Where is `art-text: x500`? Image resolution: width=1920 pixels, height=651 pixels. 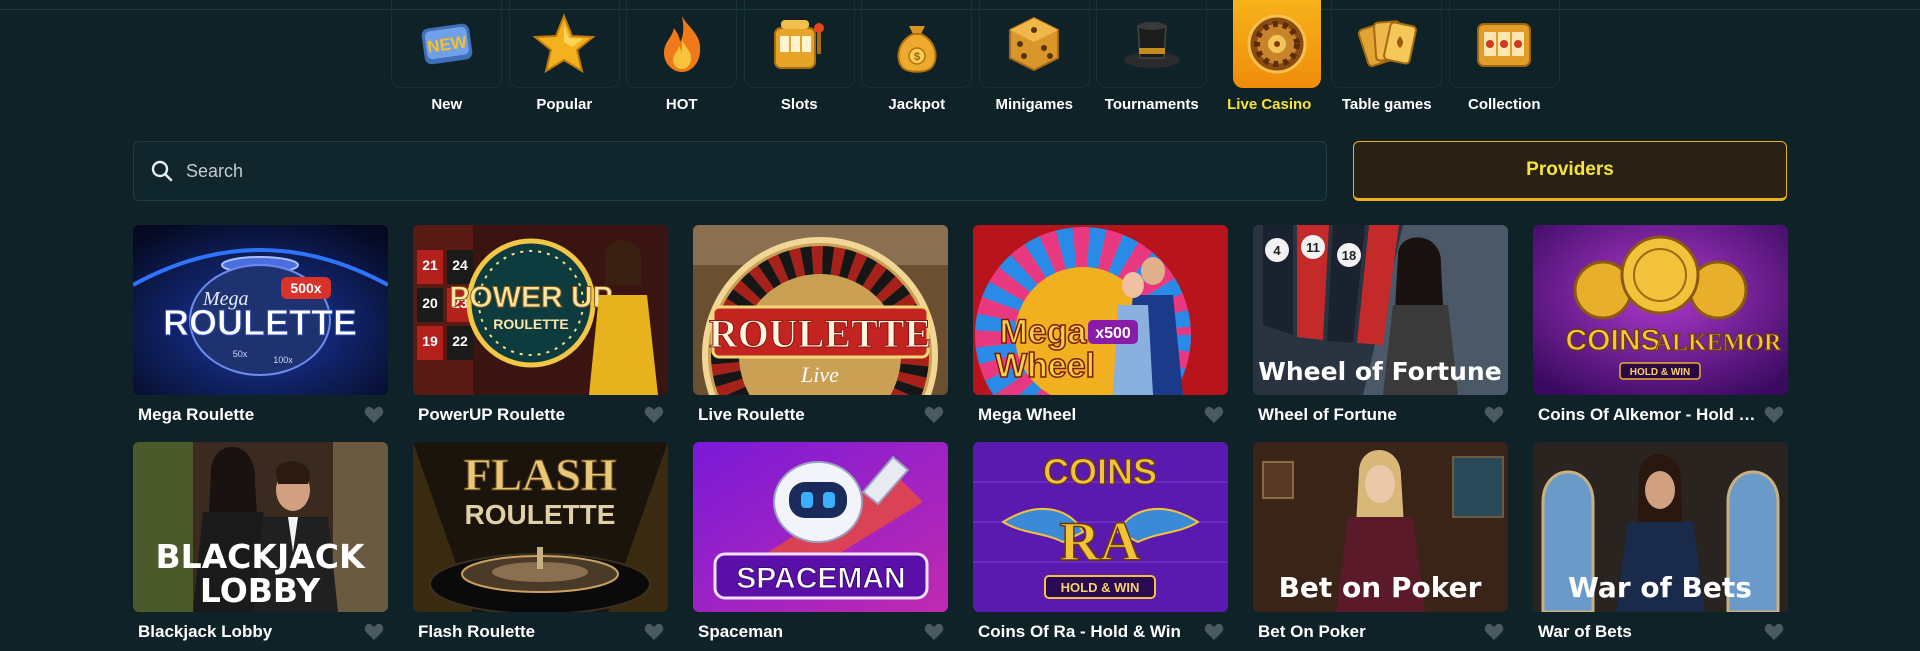
art-text: x500 is located at coordinates (1113, 333).